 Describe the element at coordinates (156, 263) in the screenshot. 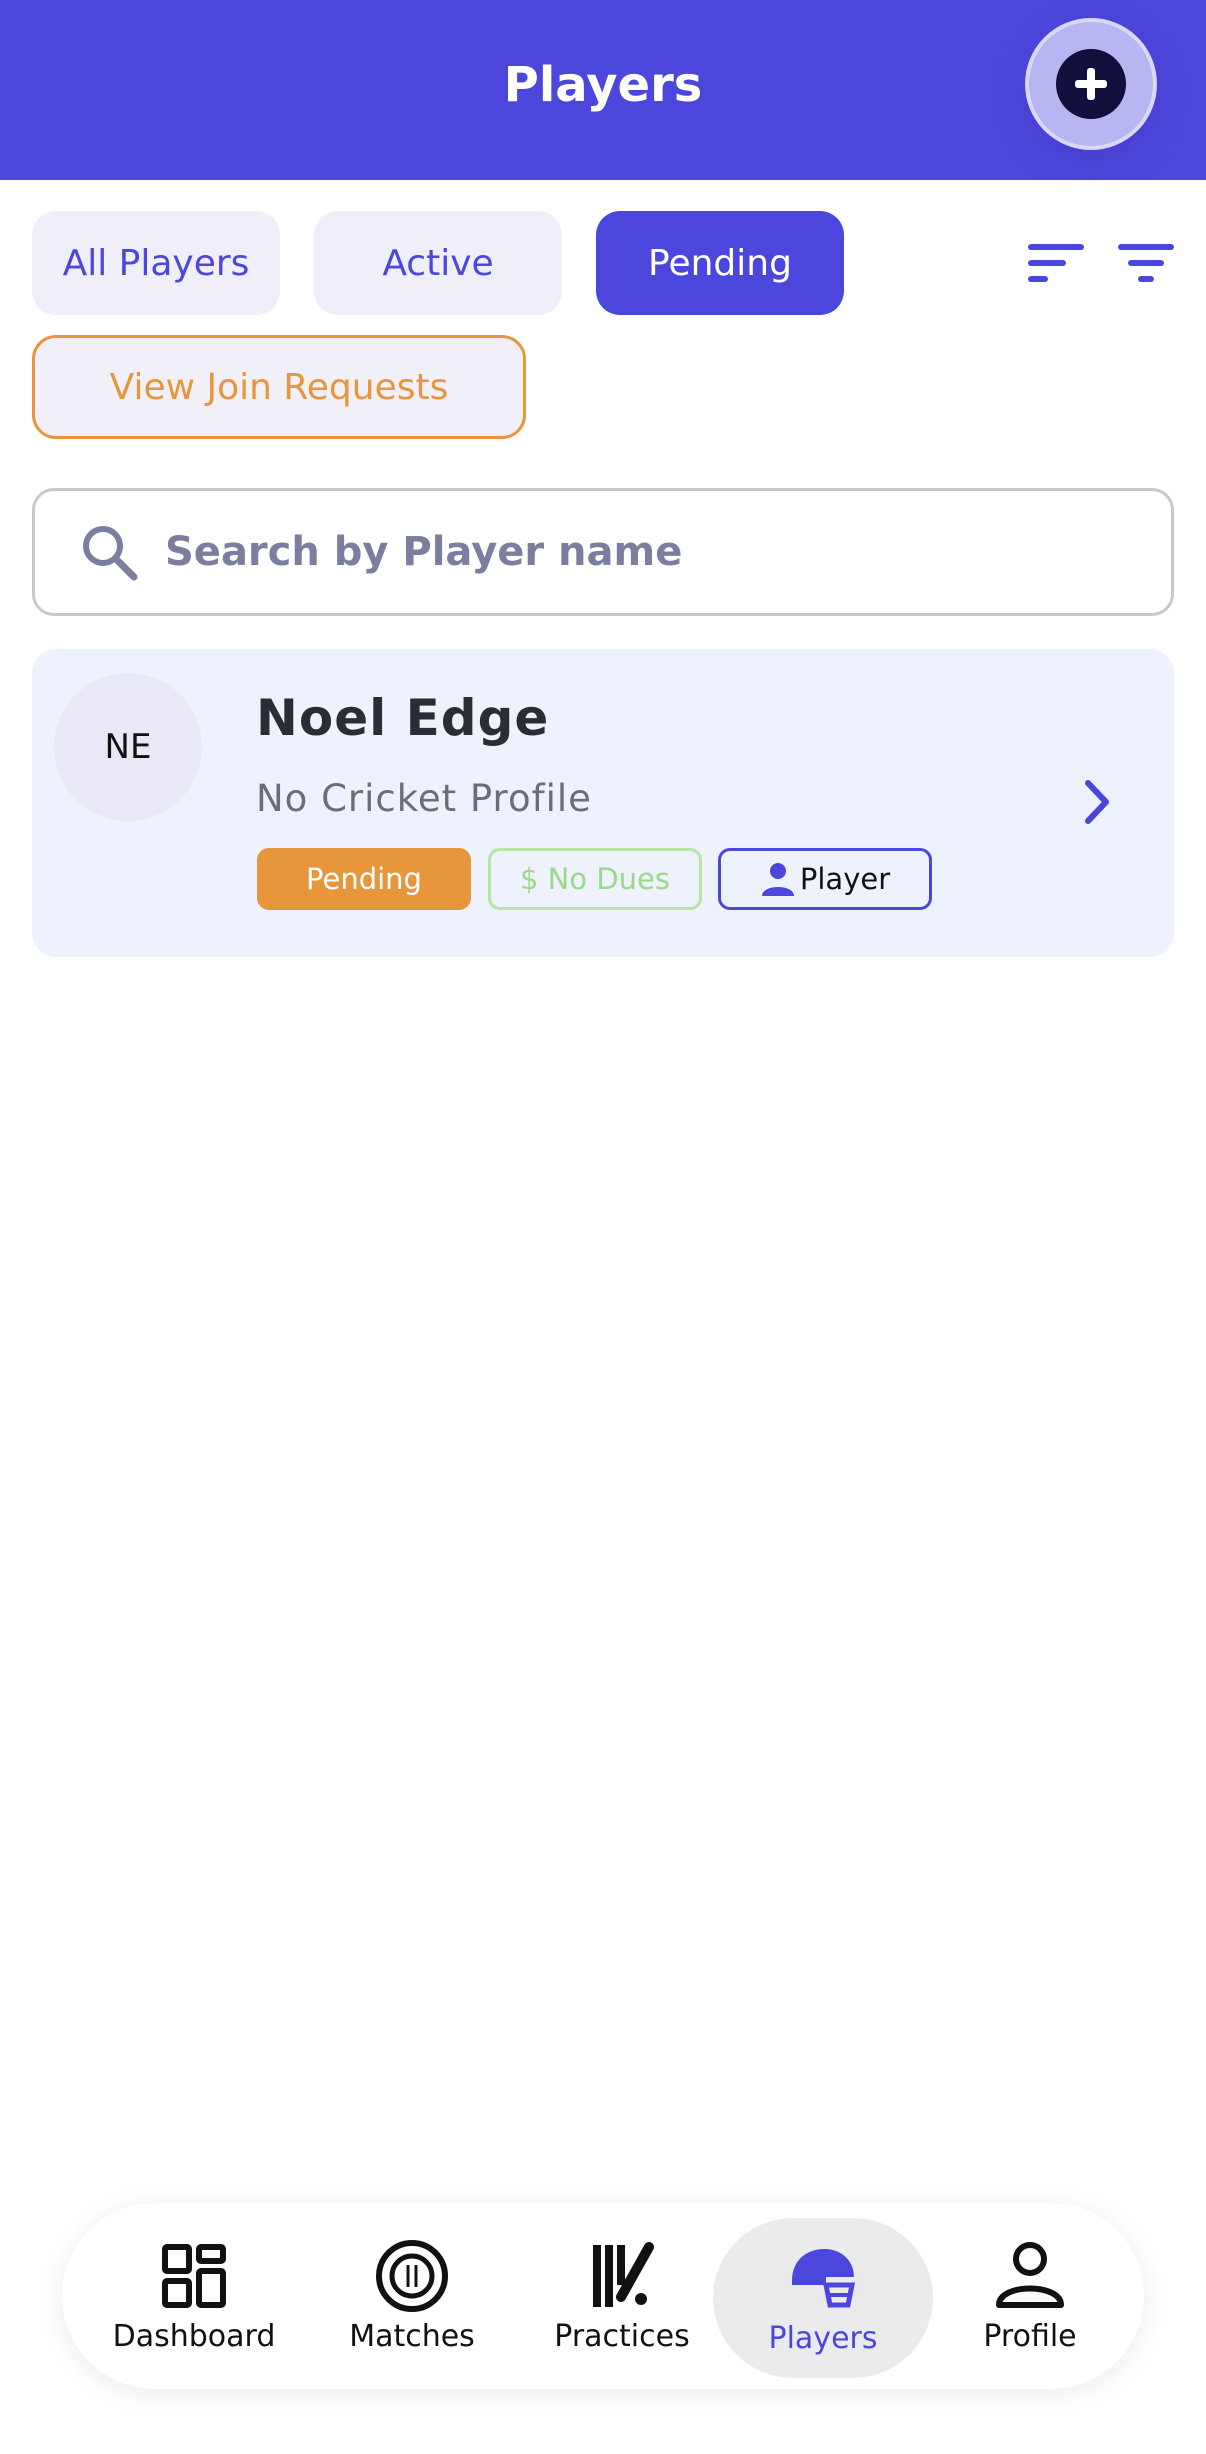

I see `tab-all-players: All Players` at that location.